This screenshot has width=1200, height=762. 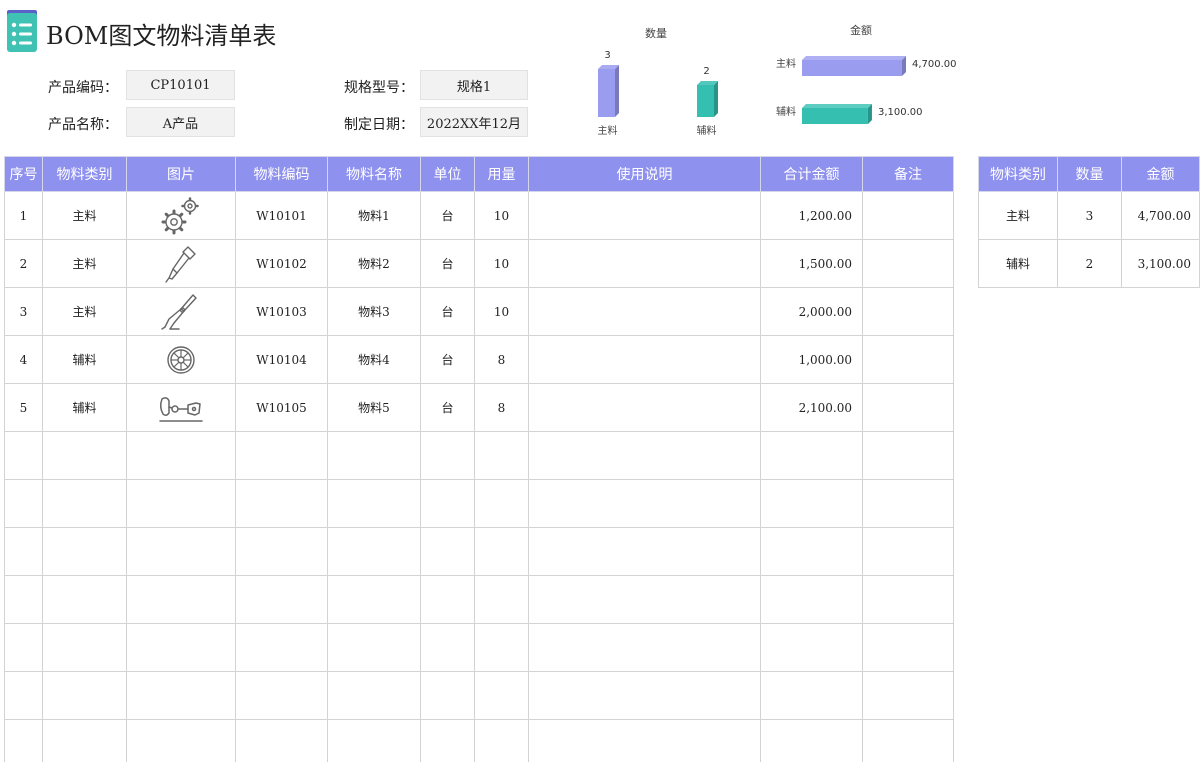 I want to click on header-unit: 单位, so click(x=447, y=174).